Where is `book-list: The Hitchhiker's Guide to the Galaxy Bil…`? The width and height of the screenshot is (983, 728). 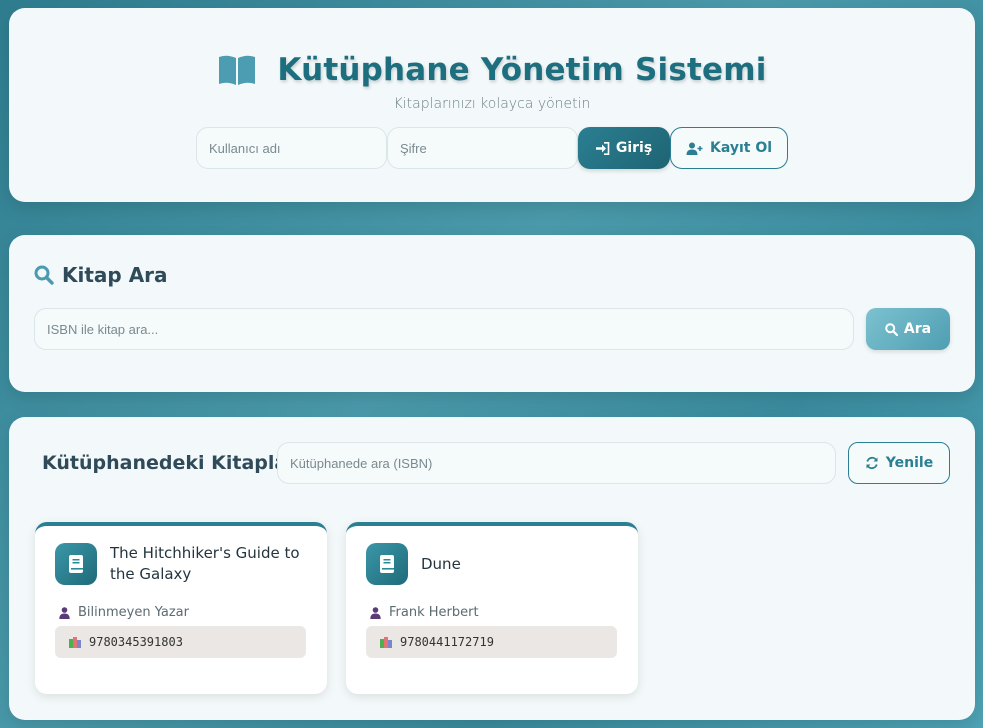
book-list: The Hitchhiker's Guide to the Galaxy Bil… is located at coordinates (336, 608).